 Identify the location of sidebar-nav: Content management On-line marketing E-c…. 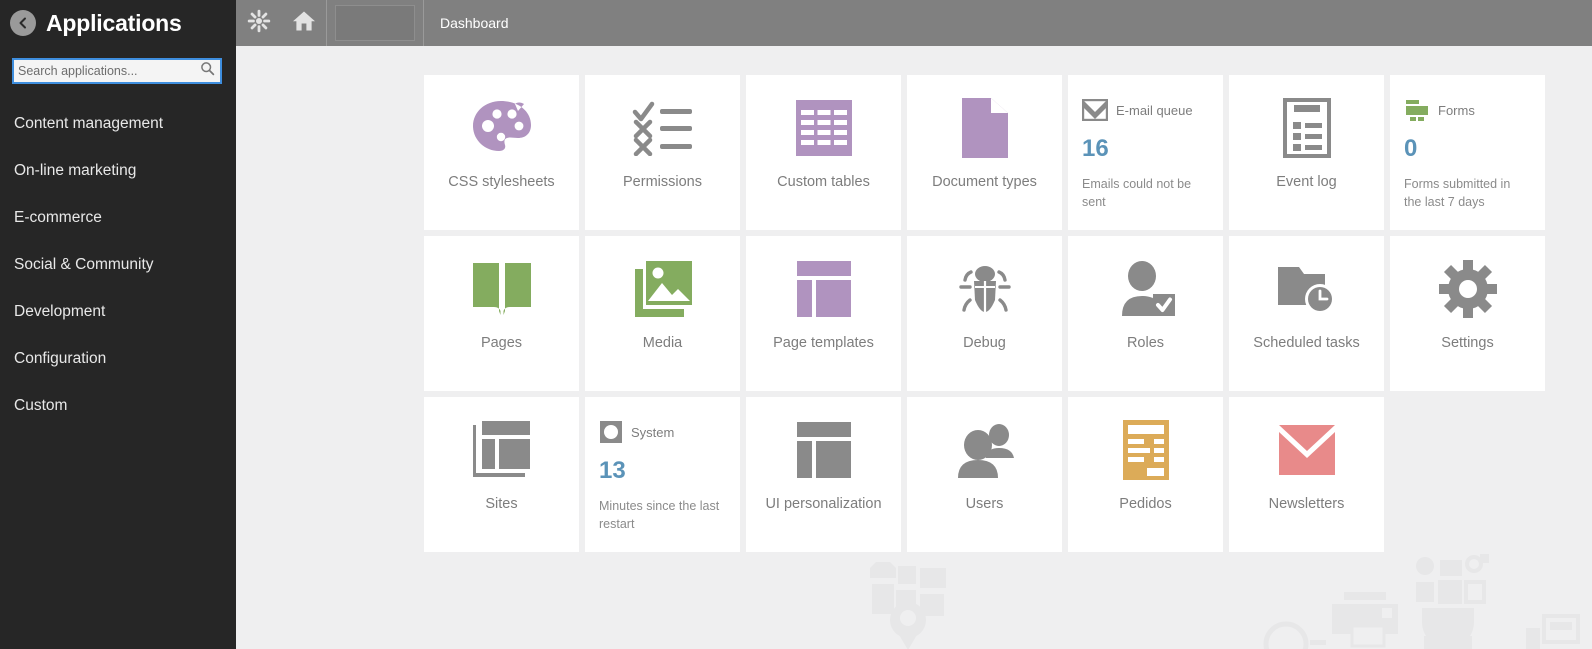
(118, 264).